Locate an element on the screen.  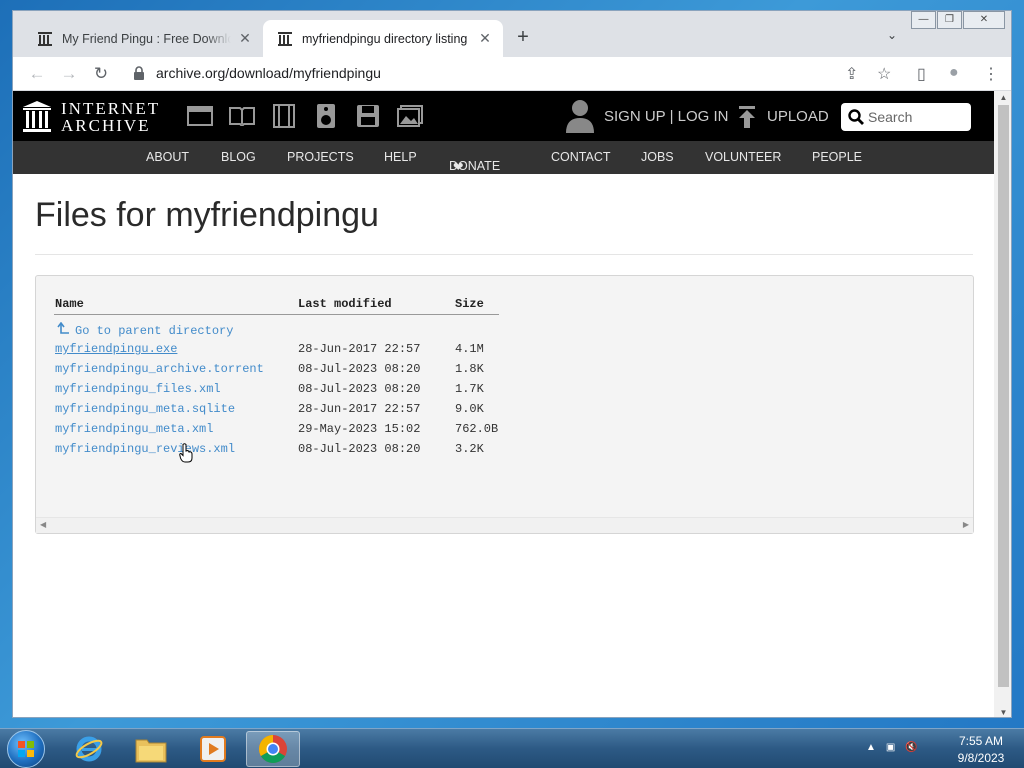
file-size: 9.0K is located at coordinates (469, 409).